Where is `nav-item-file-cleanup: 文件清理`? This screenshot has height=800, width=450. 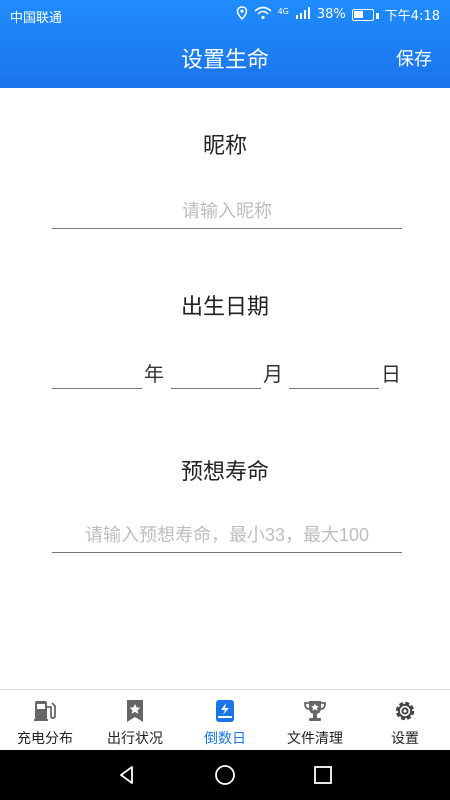 nav-item-file-cleanup: 文件清理 is located at coordinates (315, 720).